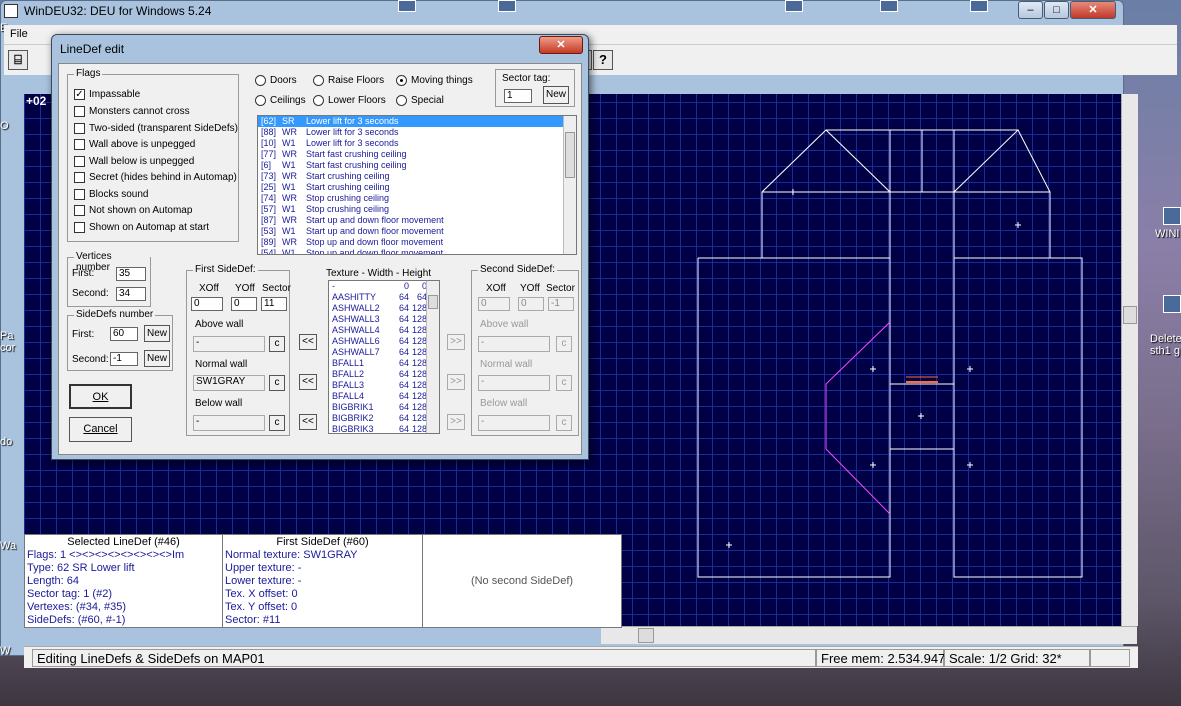 The image size is (1181, 706). I want to click on linedef-type-row: [54] W1 Stop up and down floor movement, so click(417, 251).